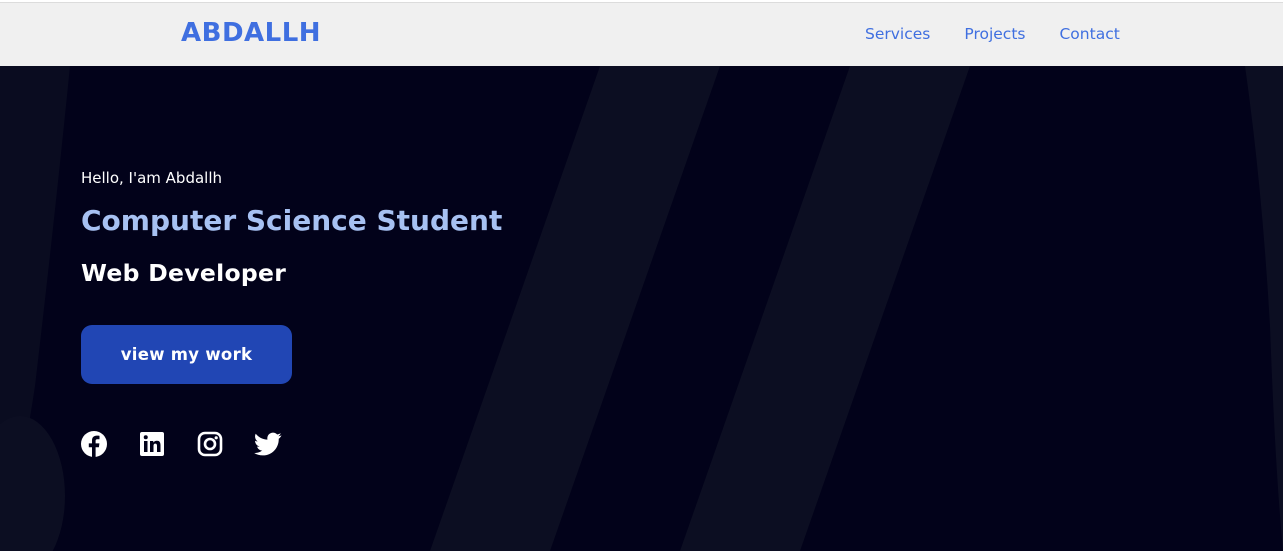  I want to click on twitter-icon, so click(268, 444).